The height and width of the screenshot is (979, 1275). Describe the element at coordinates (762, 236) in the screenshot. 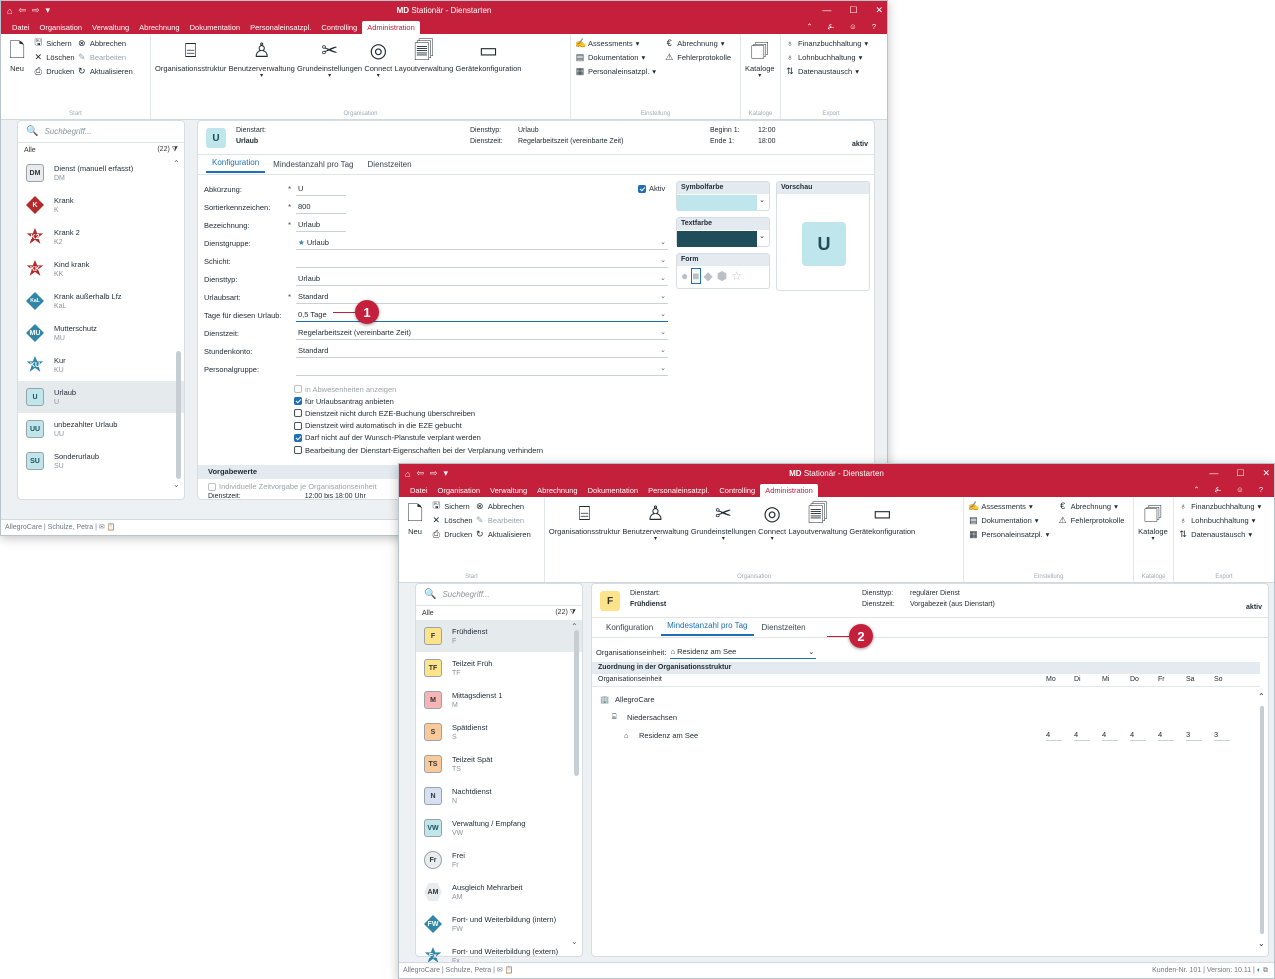

I see `chevron-down-icon: ⌄` at that location.